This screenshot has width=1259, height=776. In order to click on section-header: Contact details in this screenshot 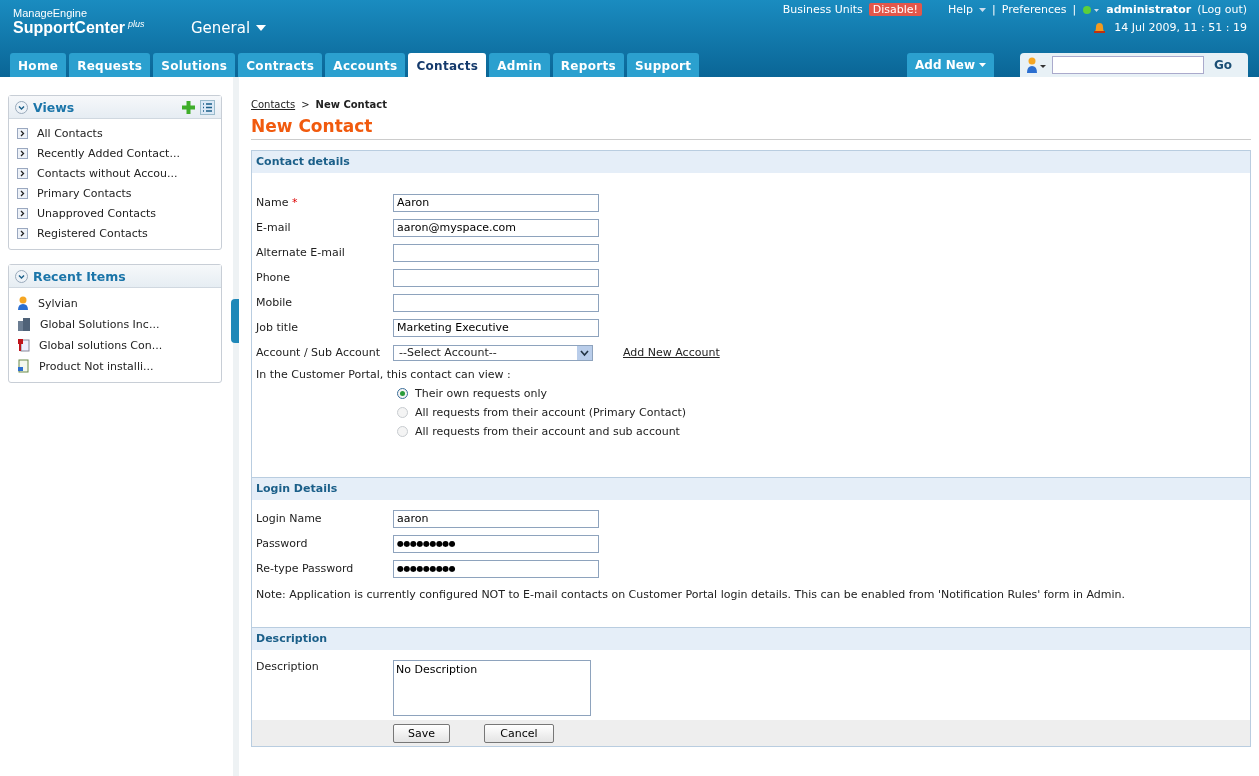, I will do `click(751, 162)`.